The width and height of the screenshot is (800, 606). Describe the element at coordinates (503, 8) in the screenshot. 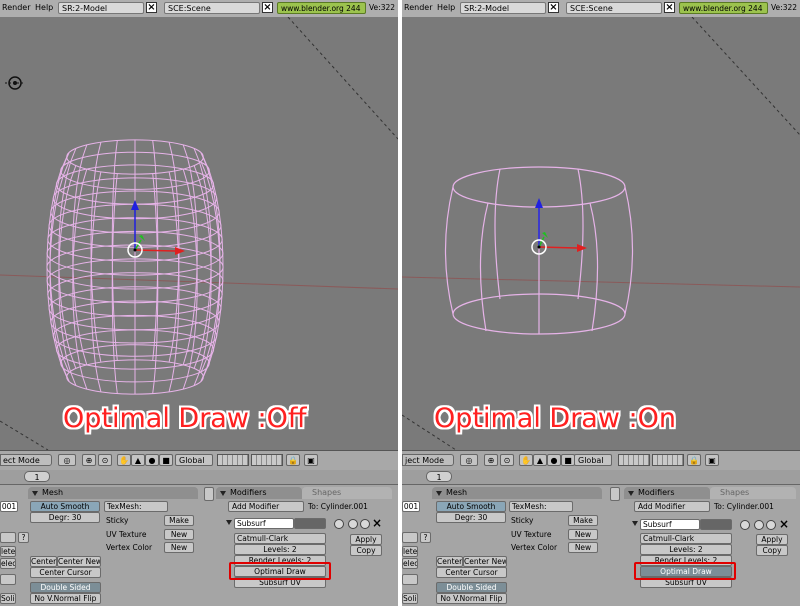

I see `screen-selector: SR:2-Model` at that location.